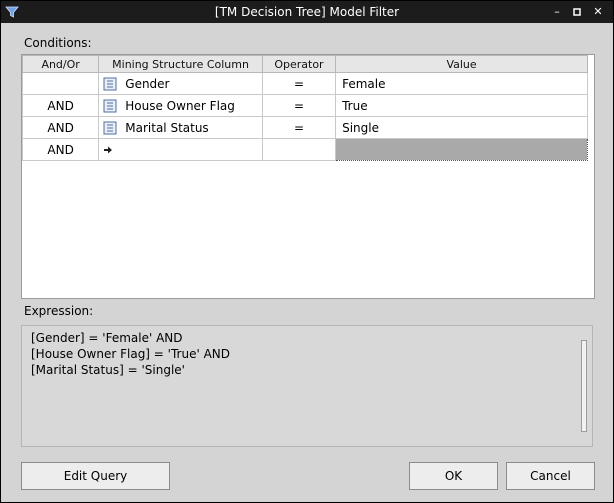  What do you see at coordinates (461, 83) in the screenshot?
I see `value-cell: Female` at bounding box center [461, 83].